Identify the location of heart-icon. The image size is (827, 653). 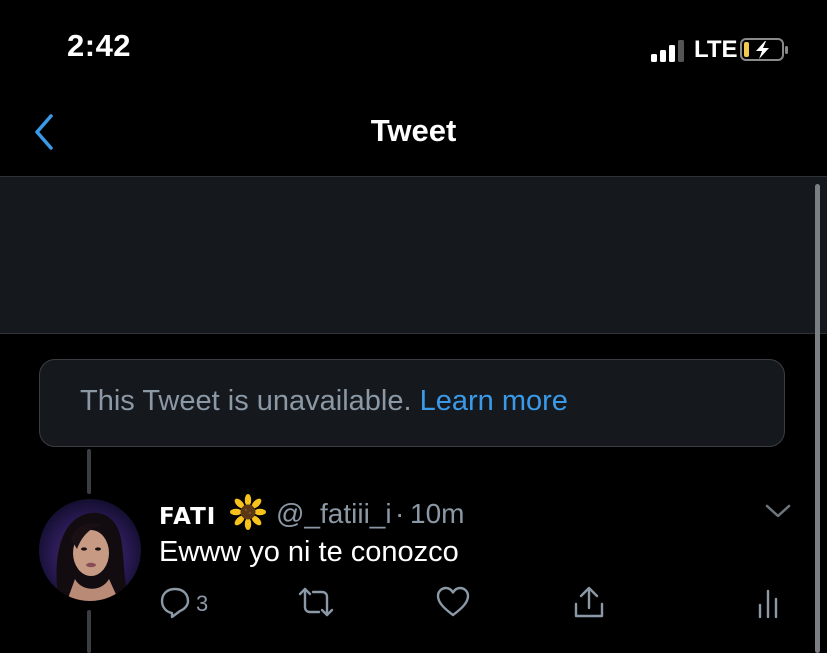
(453, 601).